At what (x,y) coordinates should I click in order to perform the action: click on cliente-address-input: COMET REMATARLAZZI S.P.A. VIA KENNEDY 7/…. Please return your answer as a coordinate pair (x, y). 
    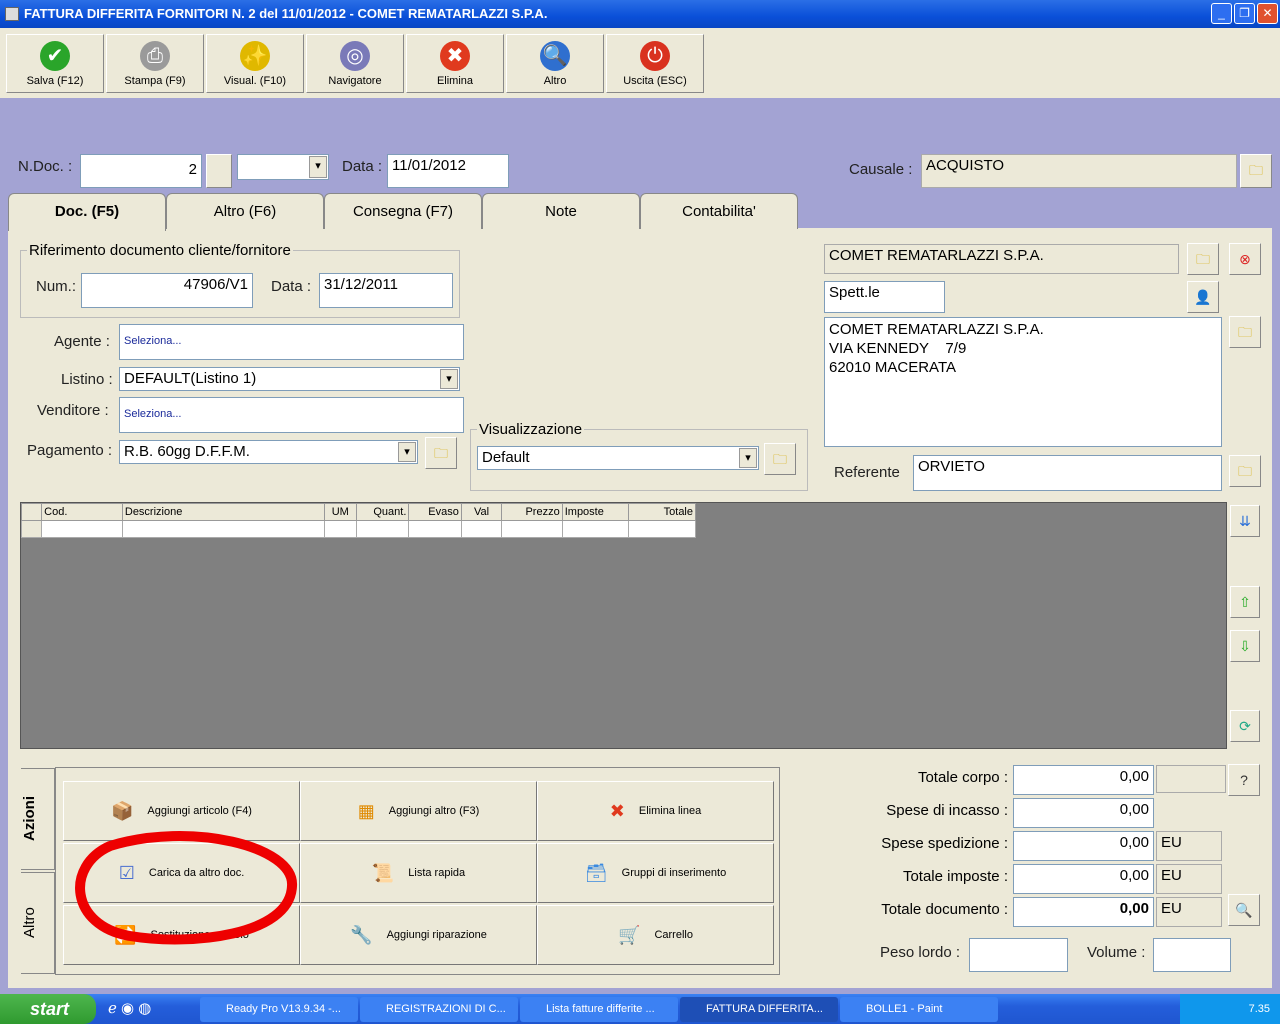
    Looking at the image, I should click on (1023, 382).